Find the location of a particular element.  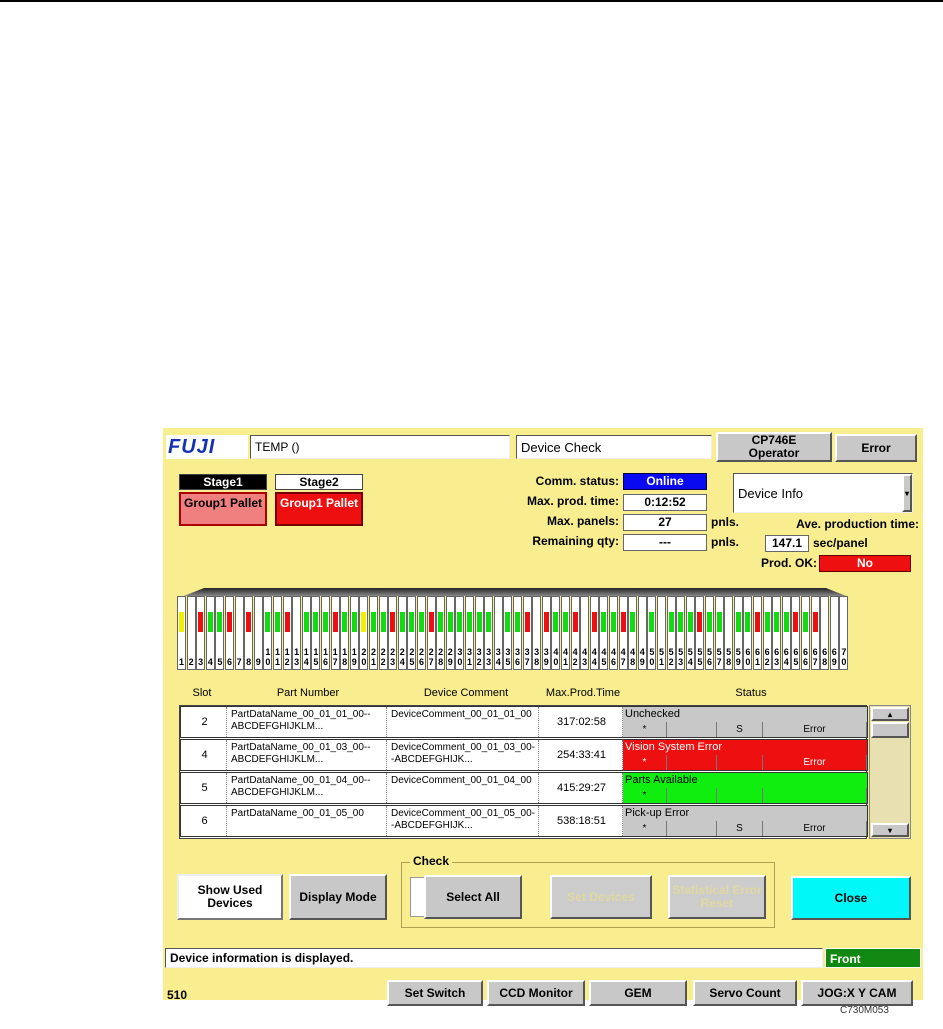

feeder-slot: 15 is located at coordinates (316, 633).